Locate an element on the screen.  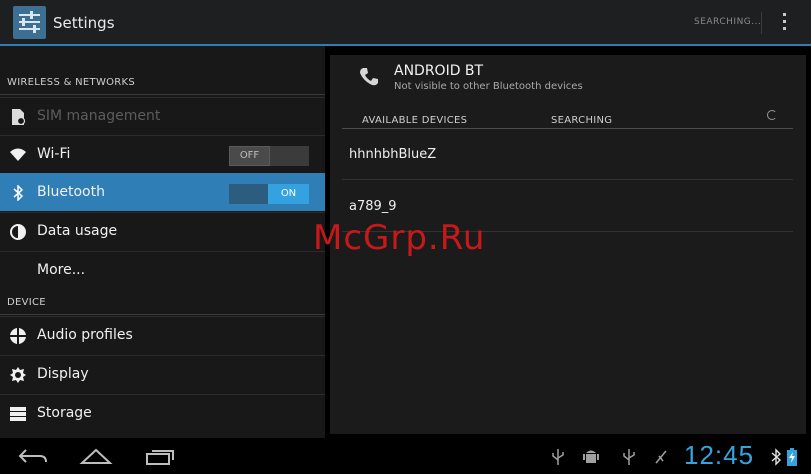
list-divider is located at coordinates (567, 179).